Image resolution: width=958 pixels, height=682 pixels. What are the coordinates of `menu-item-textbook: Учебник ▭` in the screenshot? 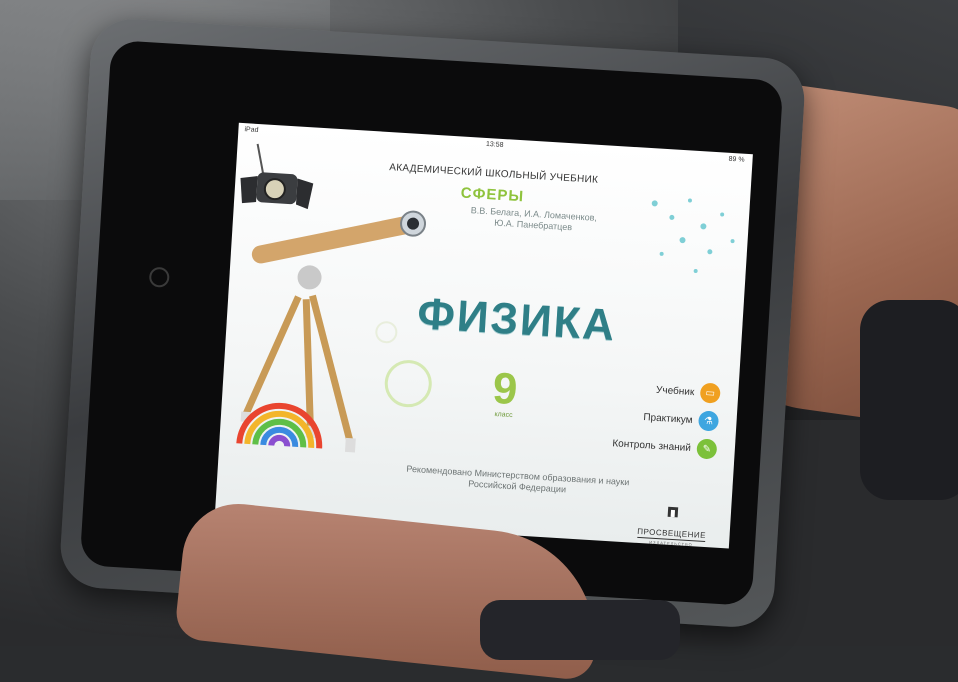 It's located at (688, 392).